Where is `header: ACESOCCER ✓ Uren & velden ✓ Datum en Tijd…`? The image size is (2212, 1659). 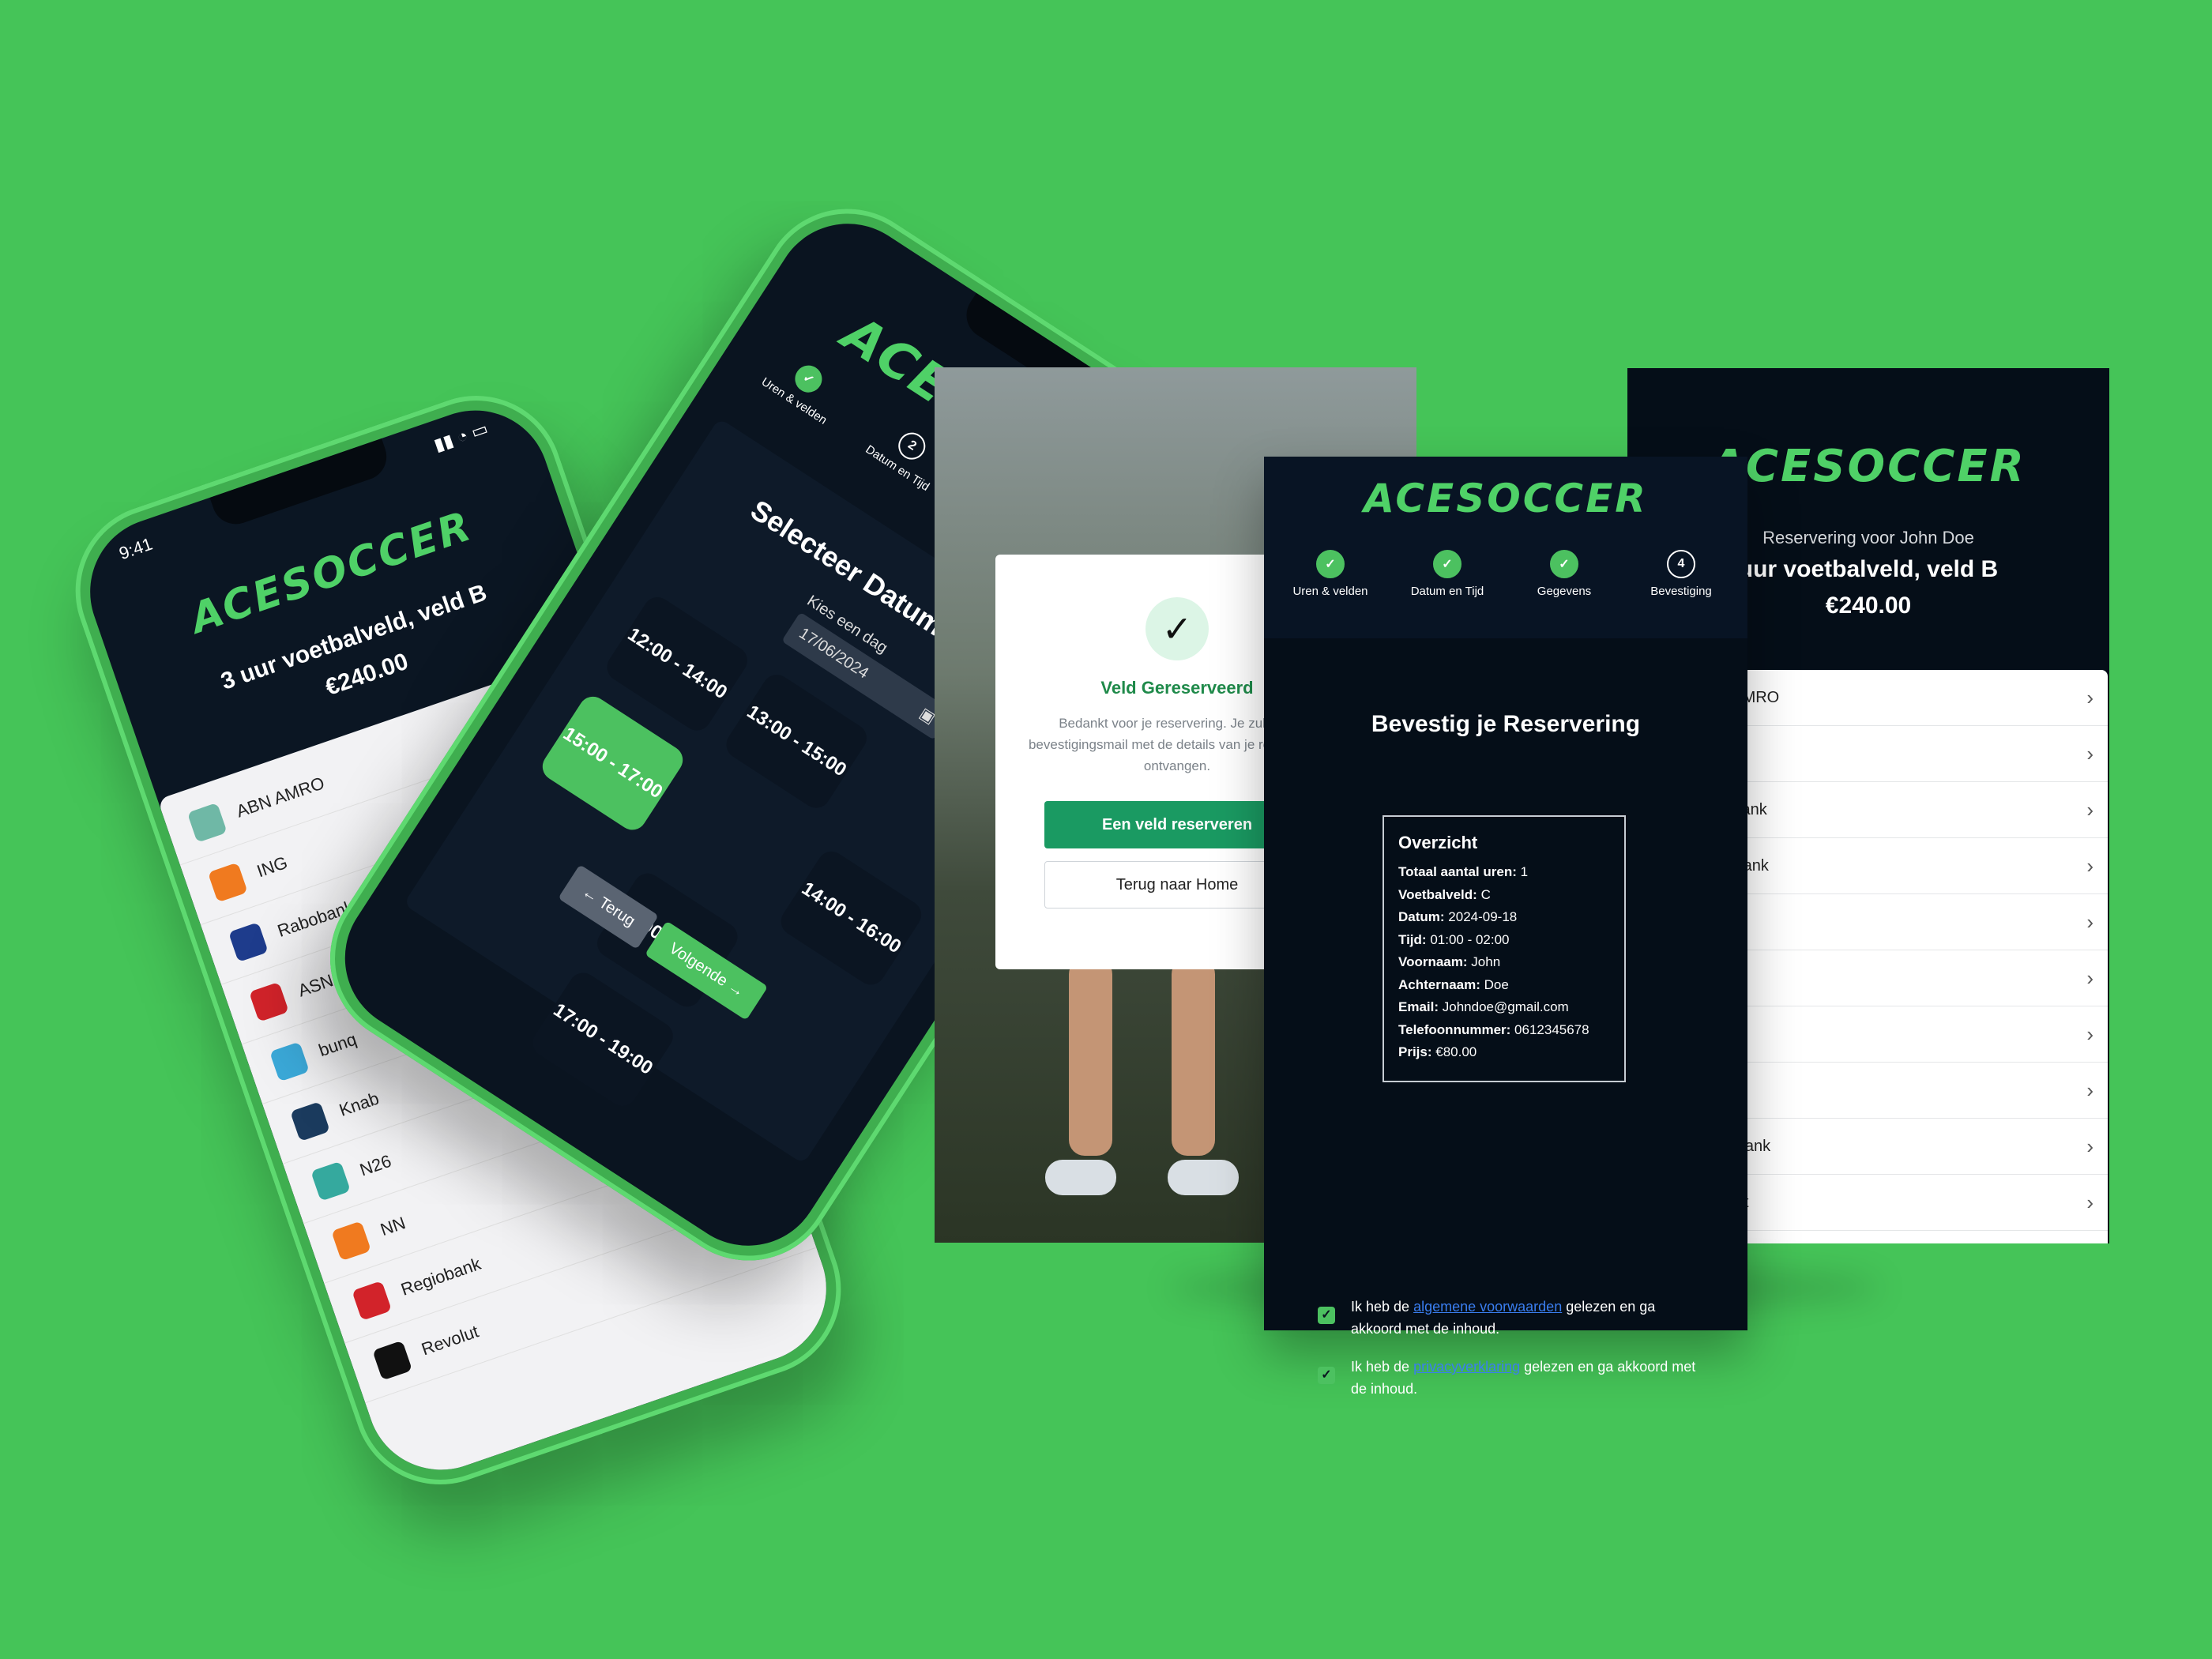
header: ACESOCCER ✓ Uren & velden ✓ Datum en Tijd… is located at coordinates (1506, 548).